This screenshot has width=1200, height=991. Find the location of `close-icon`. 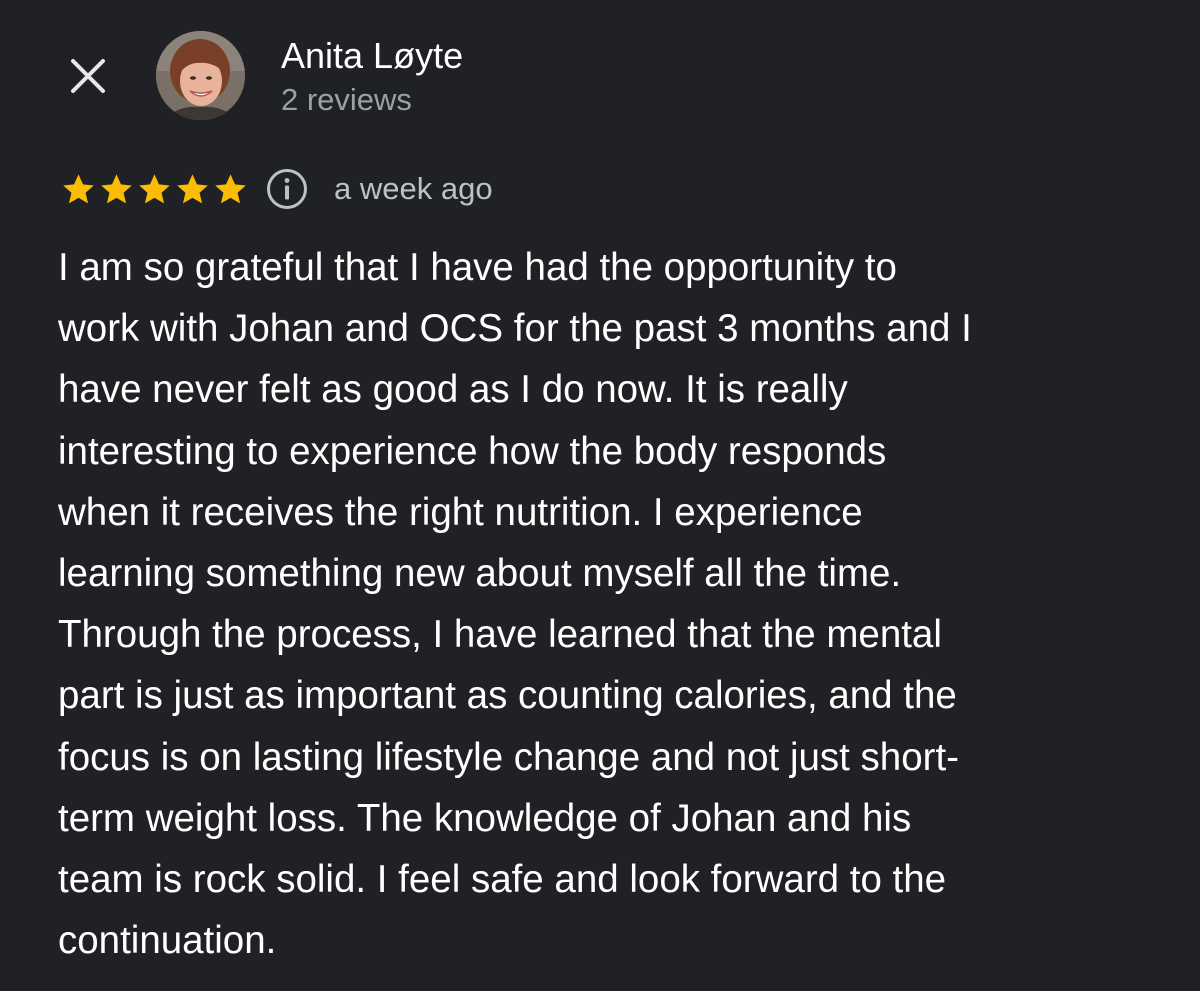

close-icon is located at coordinates (88, 76).